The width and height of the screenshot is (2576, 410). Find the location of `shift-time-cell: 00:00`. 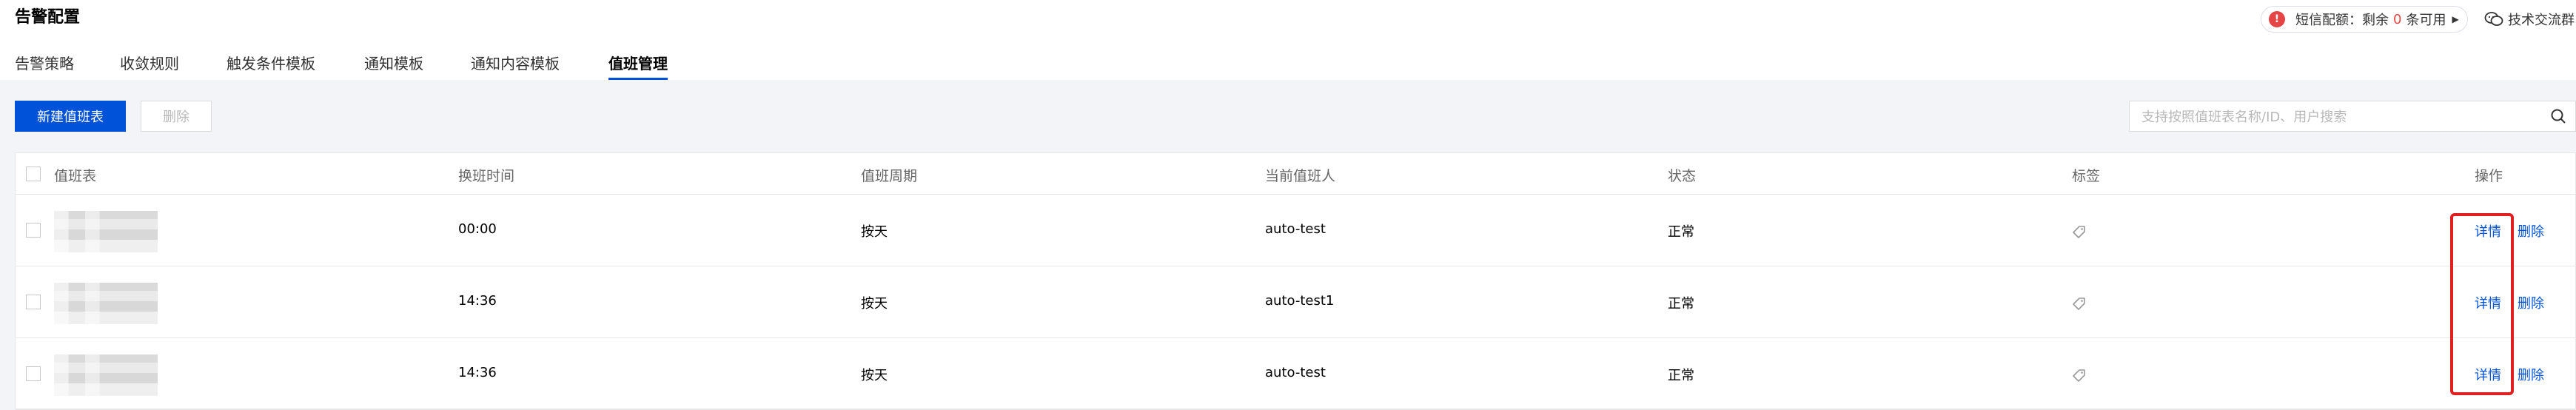

shift-time-cell: 00:00 is located at coordinates (477, 229).